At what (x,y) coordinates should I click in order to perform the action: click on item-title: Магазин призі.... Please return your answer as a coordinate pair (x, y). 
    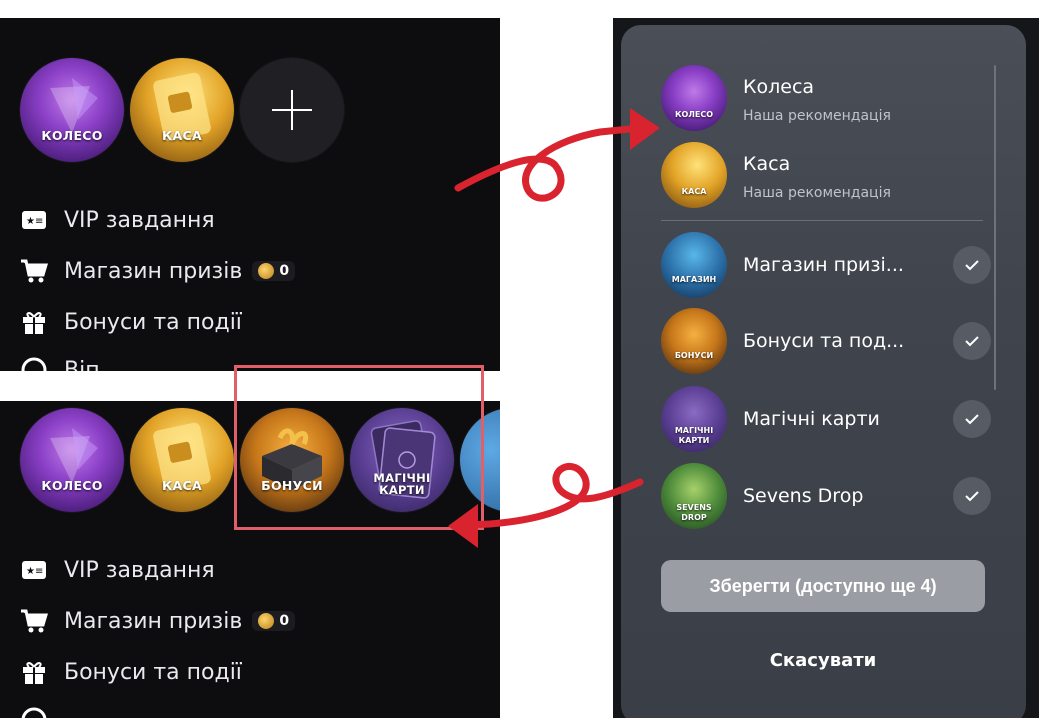
    Looking at the image, I should click on (823, 265).